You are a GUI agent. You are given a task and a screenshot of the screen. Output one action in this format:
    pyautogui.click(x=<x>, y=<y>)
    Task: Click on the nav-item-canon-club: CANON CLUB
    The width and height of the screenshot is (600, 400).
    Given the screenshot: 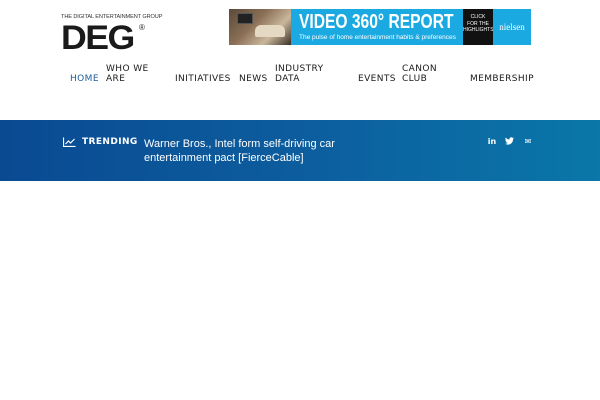 What is the action you would take?
    pyautogui.click(x=419, y=74)
    